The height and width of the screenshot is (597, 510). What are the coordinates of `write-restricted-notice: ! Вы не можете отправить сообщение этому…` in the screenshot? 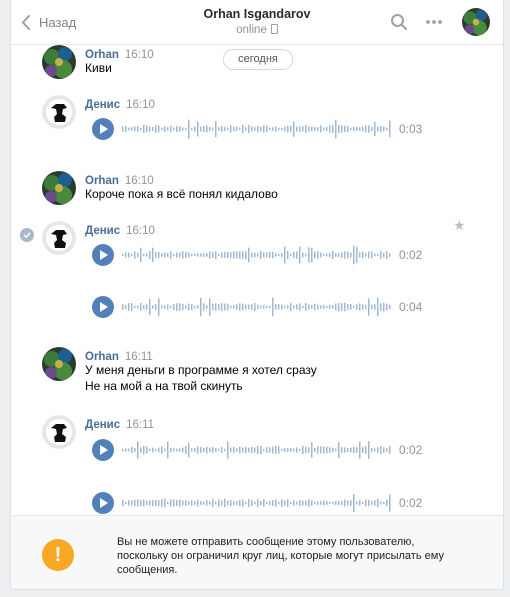 It's located at (257, 552).